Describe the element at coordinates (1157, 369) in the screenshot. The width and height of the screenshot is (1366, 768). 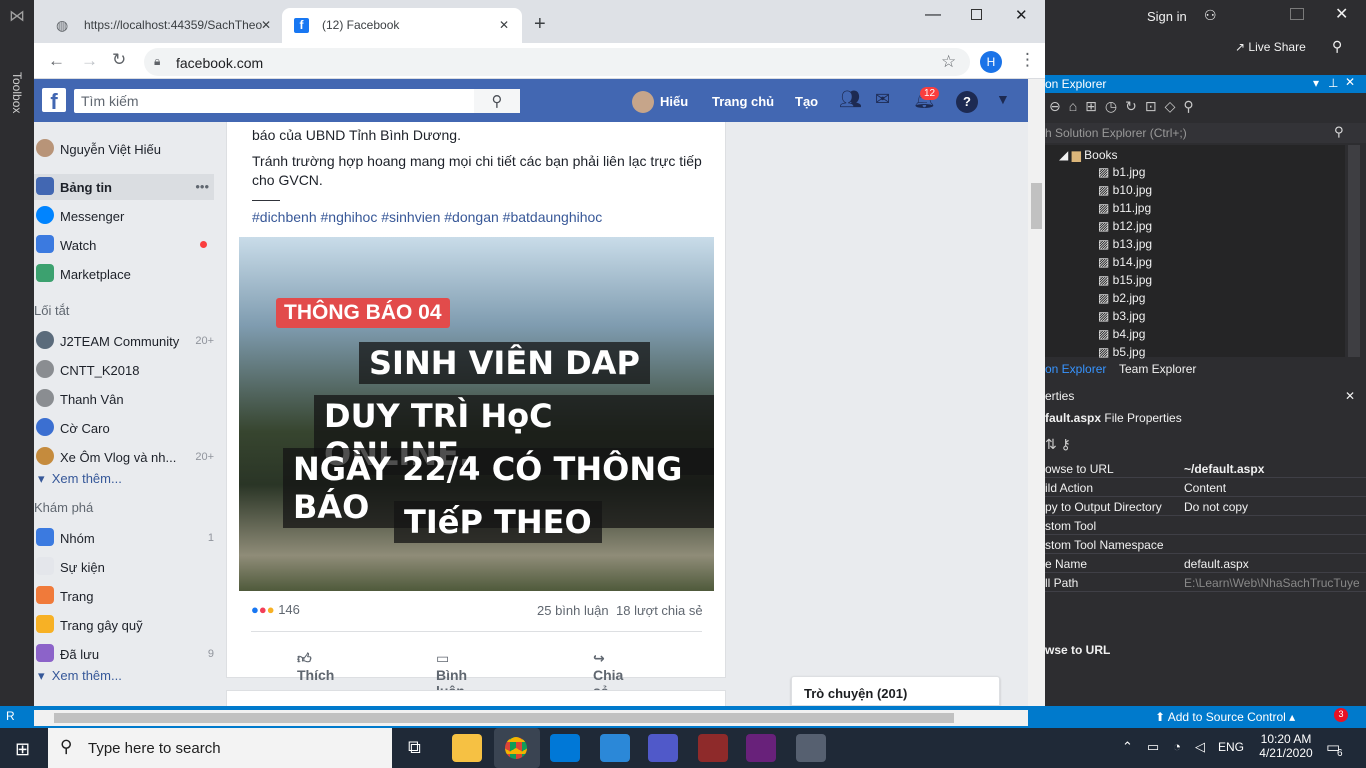
I see `tab-team-explorer: Team Explorer` at that location.